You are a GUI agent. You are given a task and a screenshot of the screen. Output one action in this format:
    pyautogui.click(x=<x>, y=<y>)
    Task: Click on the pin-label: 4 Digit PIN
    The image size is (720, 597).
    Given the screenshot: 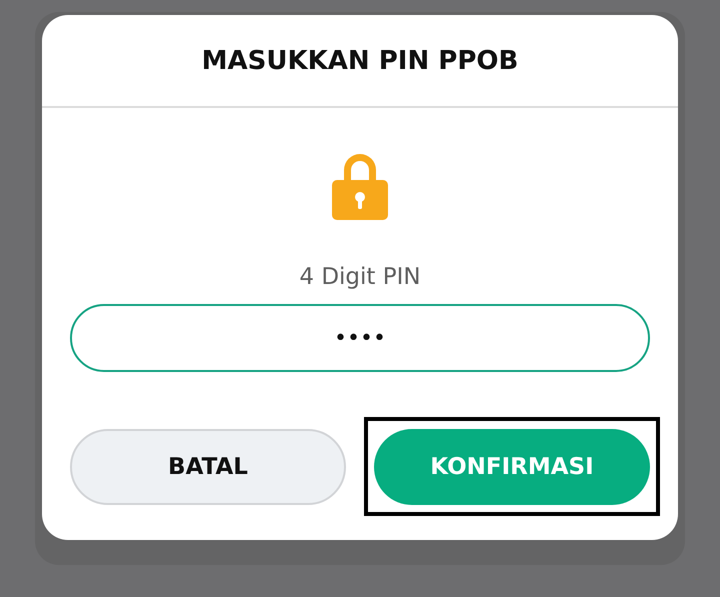 What is the action you would take?
    pyautogui.click(x=360, y=277)
    